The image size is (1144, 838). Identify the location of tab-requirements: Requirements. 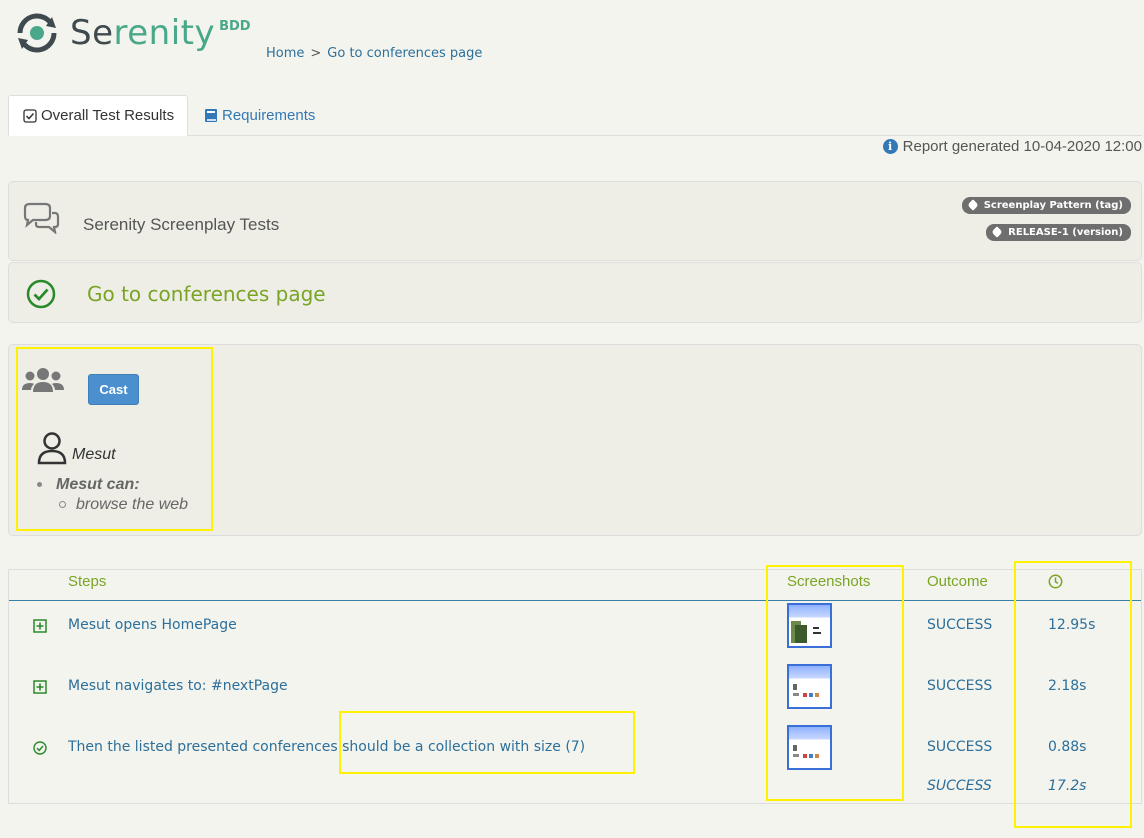
(259, 115).